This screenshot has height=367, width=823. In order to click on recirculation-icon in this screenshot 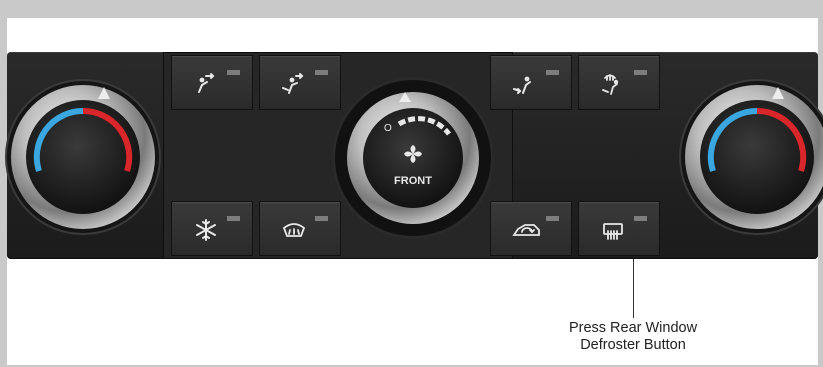, I will do `click(526, 230)`.